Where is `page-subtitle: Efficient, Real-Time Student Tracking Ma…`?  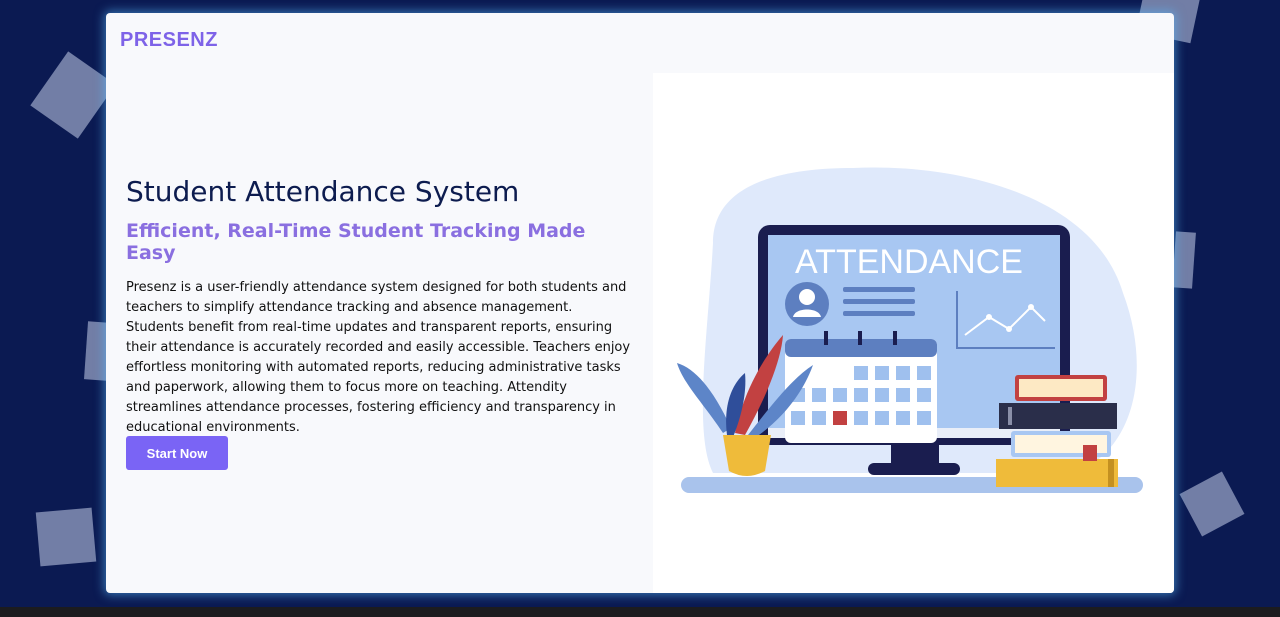
page-subtitle: Efficient, Real-Time Student Tracking Ma… is located at coordinates (356, 242).